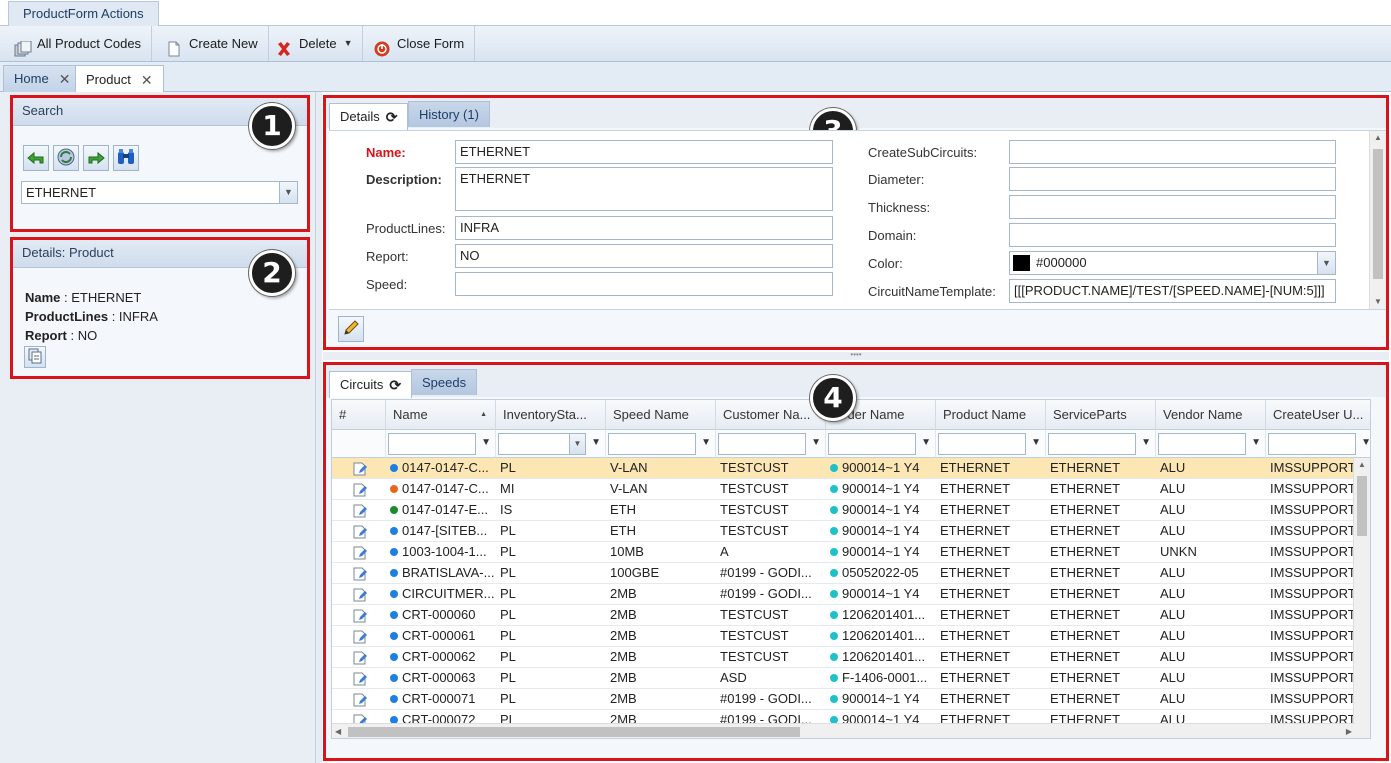 The height and width of the screenshot is (763, 1391). I want to click on speed-field, so click(644, 284).